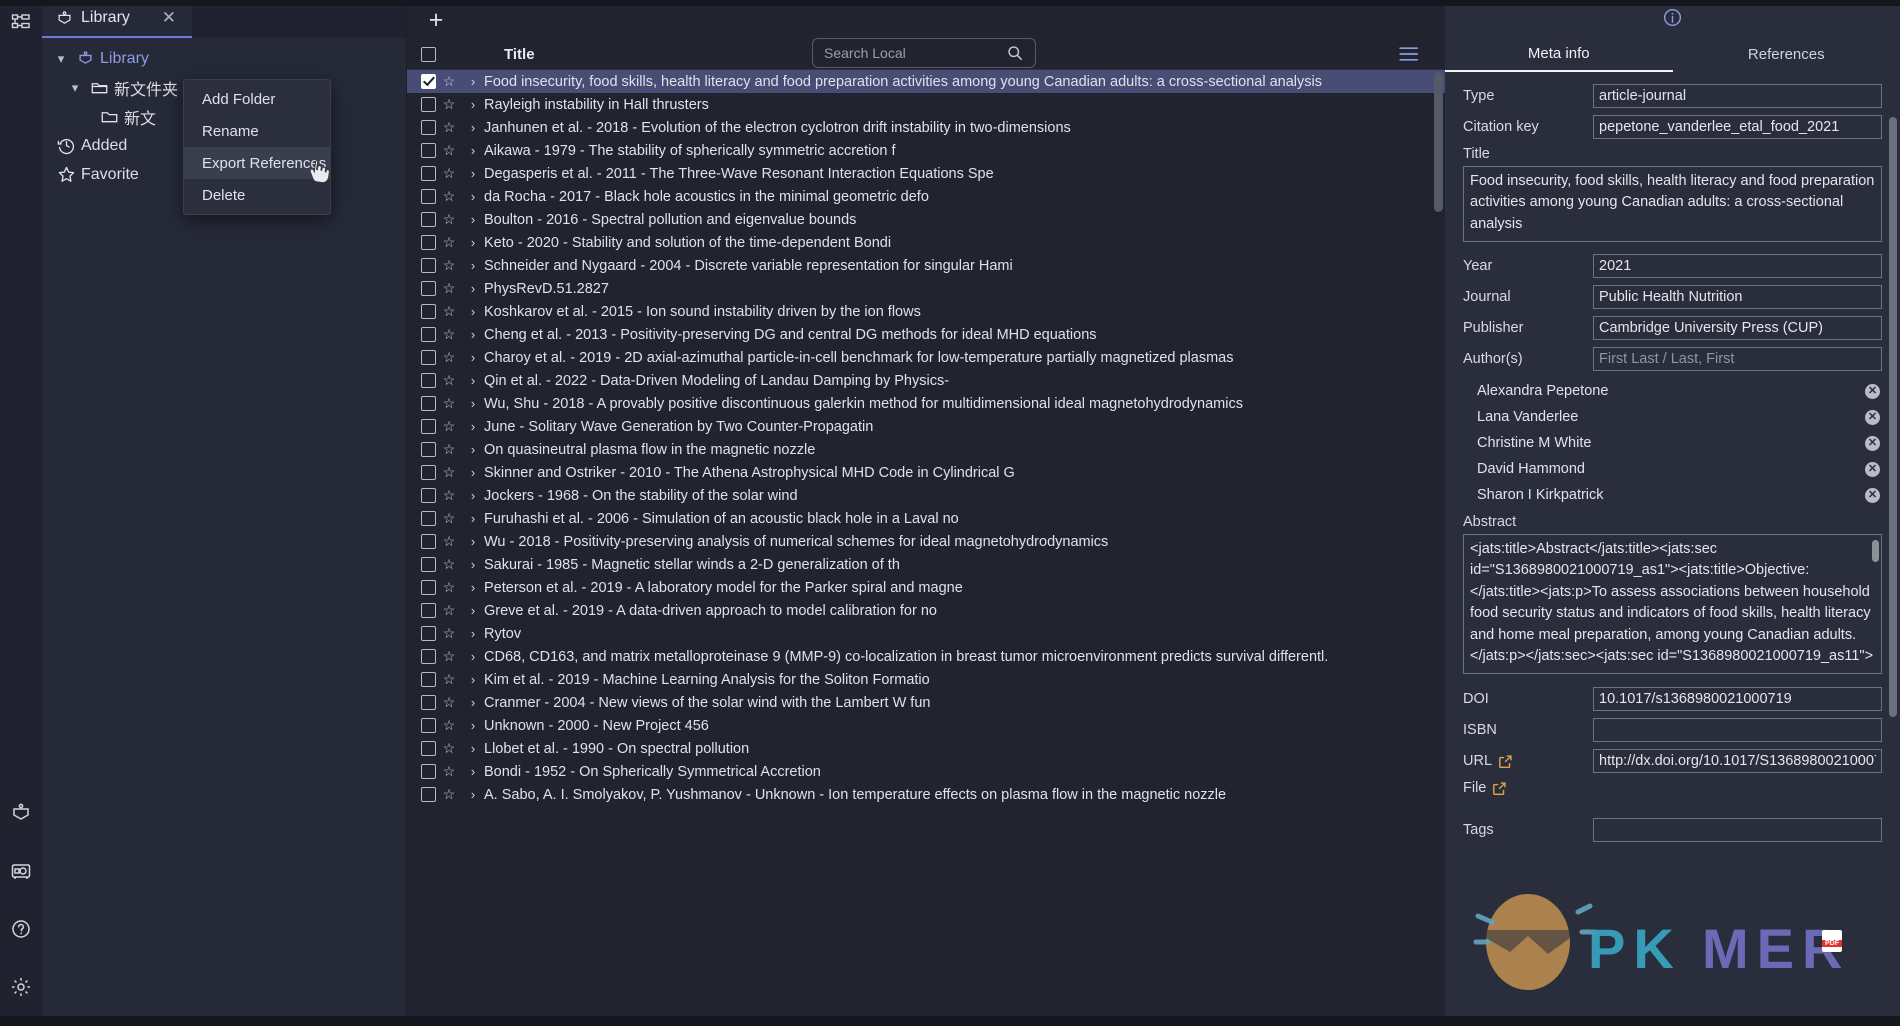  Describe the element at coordinates (1737, 699) in the screenshot. I see `field-doi-input` at that location.